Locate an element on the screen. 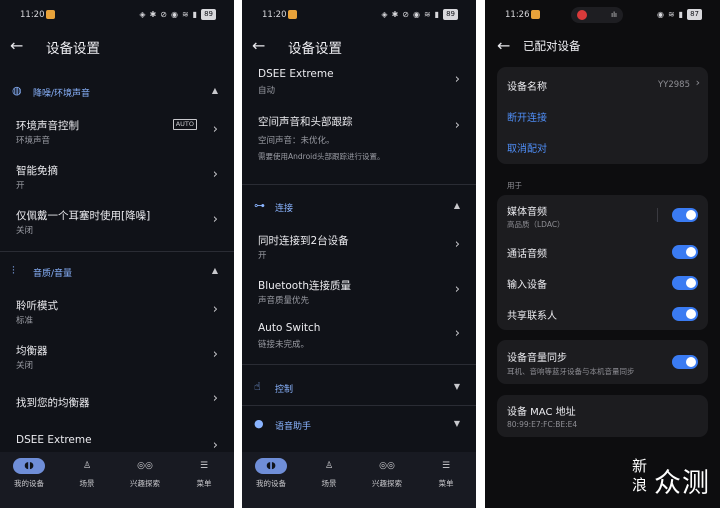 The height and width of the screenshot is (508, 720). row-title: Bluetooth连接质量 is located at coordinates (304, 286).